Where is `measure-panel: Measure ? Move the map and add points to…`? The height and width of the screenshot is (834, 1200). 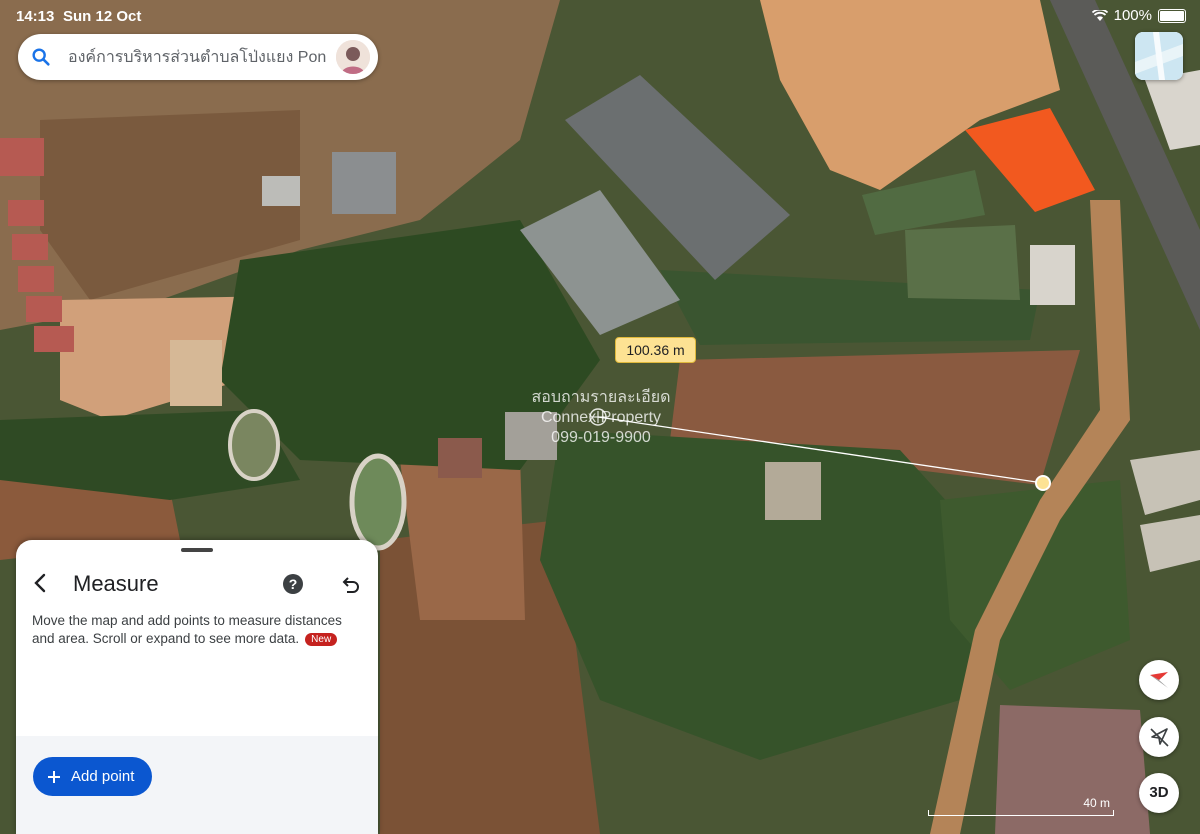 measure-panel: Measure ? Move the map and add points to… is located at coordinates (197, 687).